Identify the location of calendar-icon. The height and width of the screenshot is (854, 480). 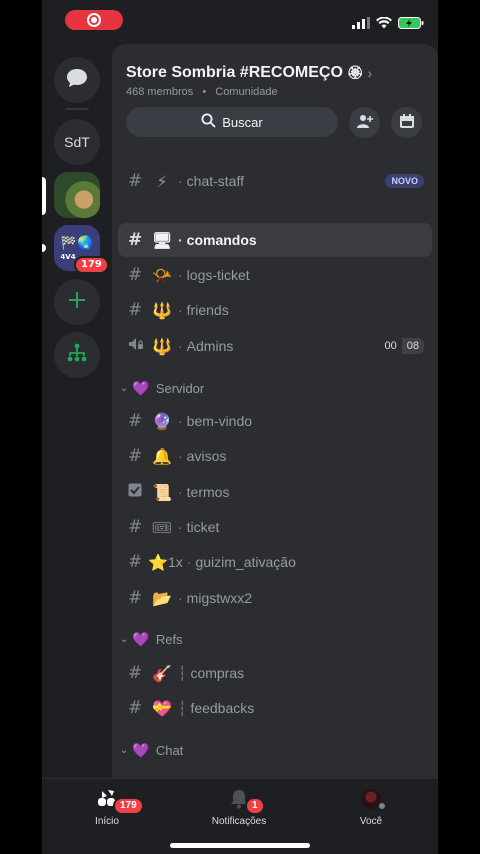
(407, 123).